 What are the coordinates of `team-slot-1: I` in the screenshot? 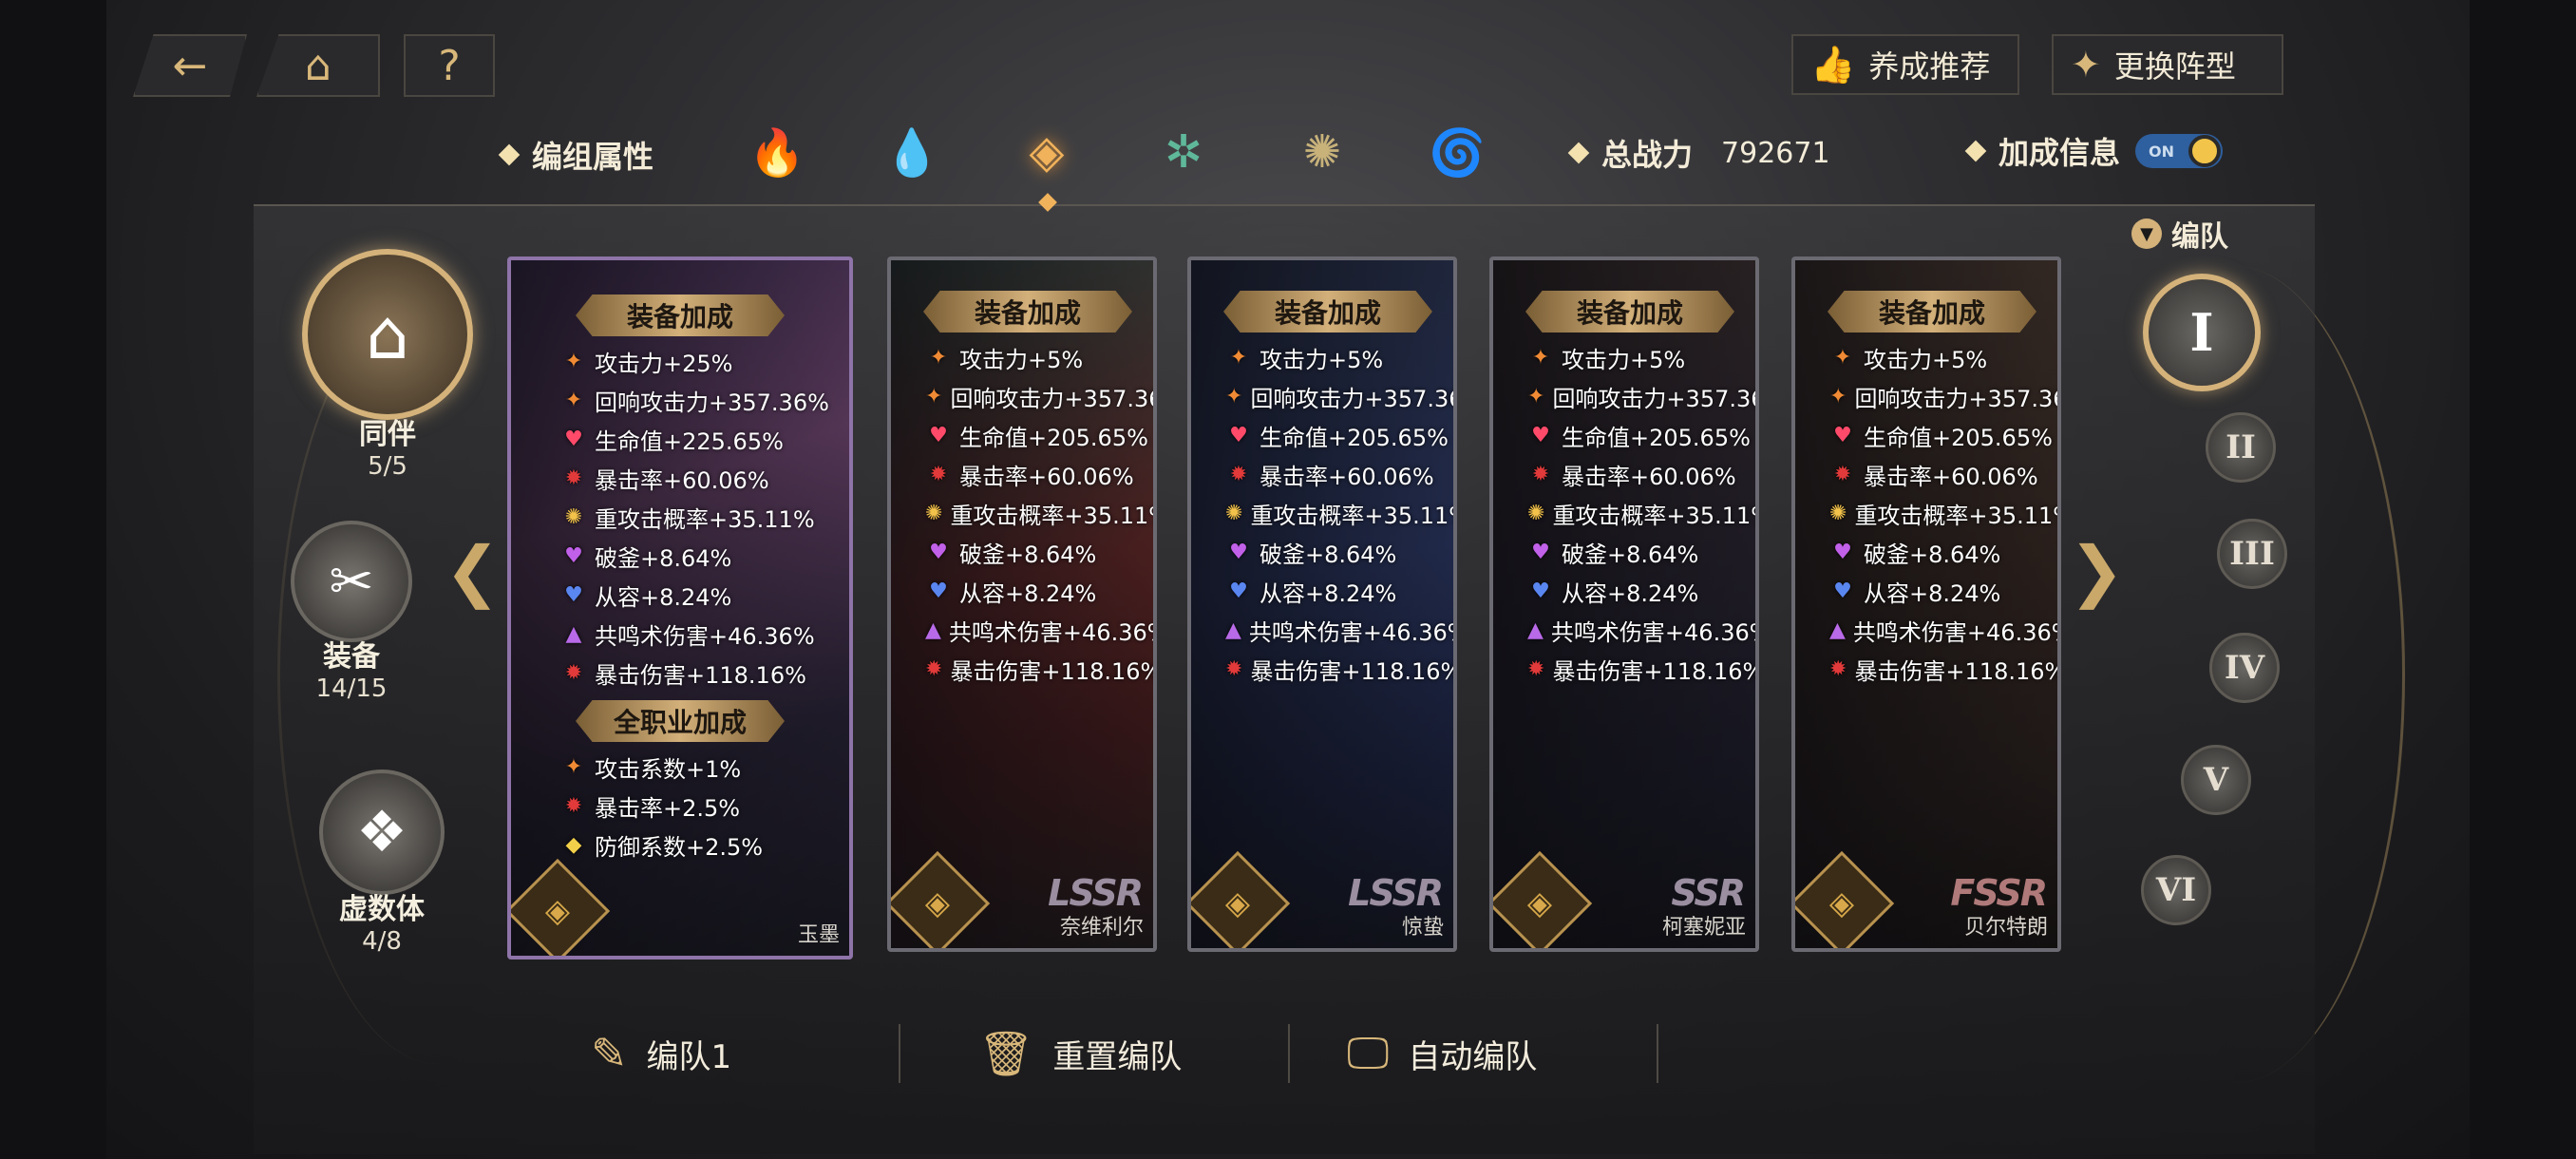 It's located at (2202, 332).